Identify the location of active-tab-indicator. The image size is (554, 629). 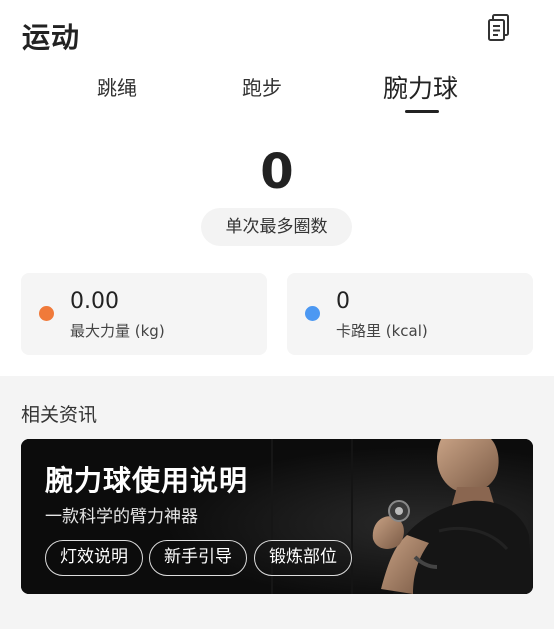
(422, 111).